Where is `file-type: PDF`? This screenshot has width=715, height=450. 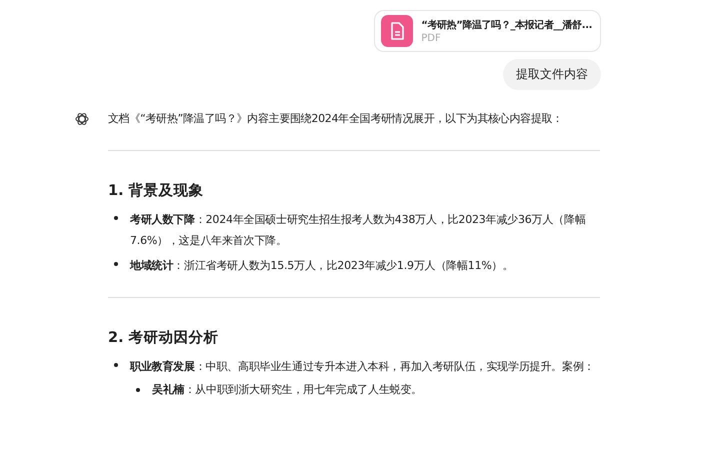 file-type: PDF is located at coordinates (431, 38).